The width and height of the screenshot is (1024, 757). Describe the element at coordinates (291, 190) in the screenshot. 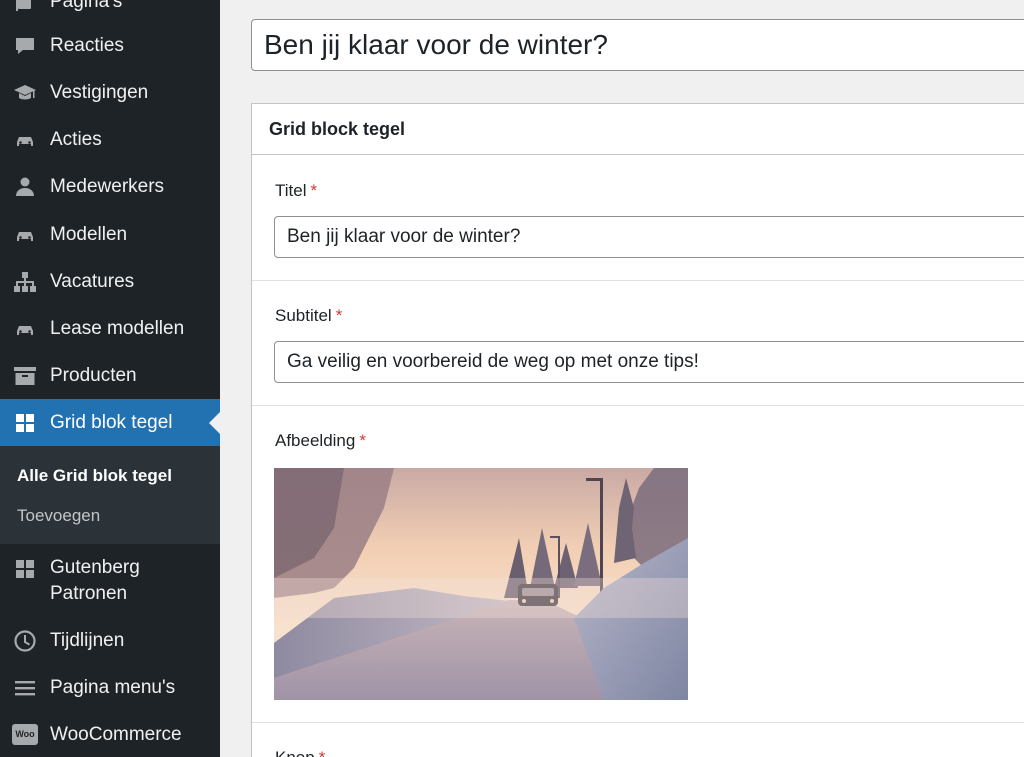

I see `field-label: Titel` at that location.